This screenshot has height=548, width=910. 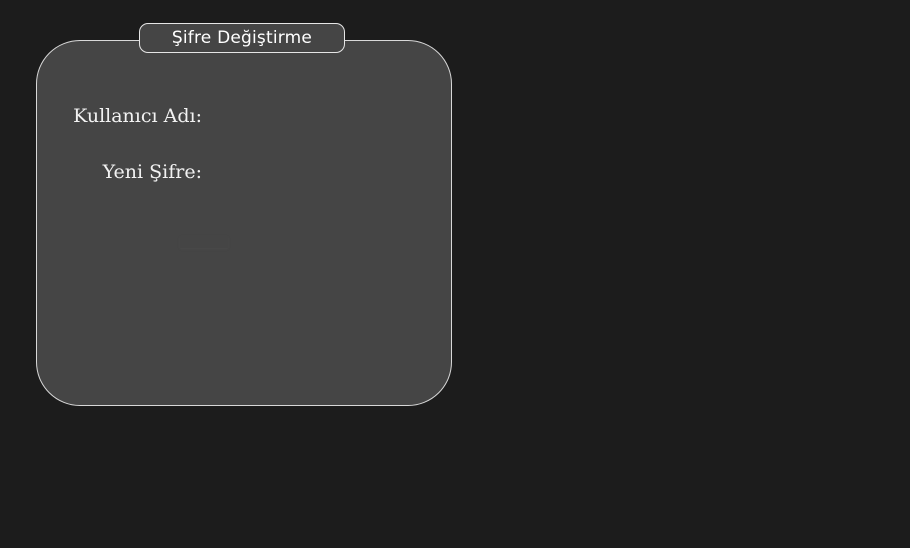 I want to click on new-password-label: Yeni Şifre:, so click(x=152, y=172).